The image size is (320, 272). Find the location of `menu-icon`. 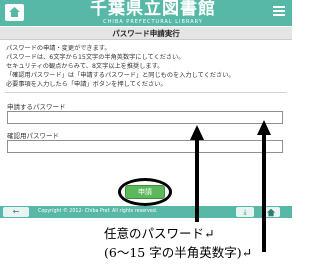

menu-icon is located at coordinates (280, 12).